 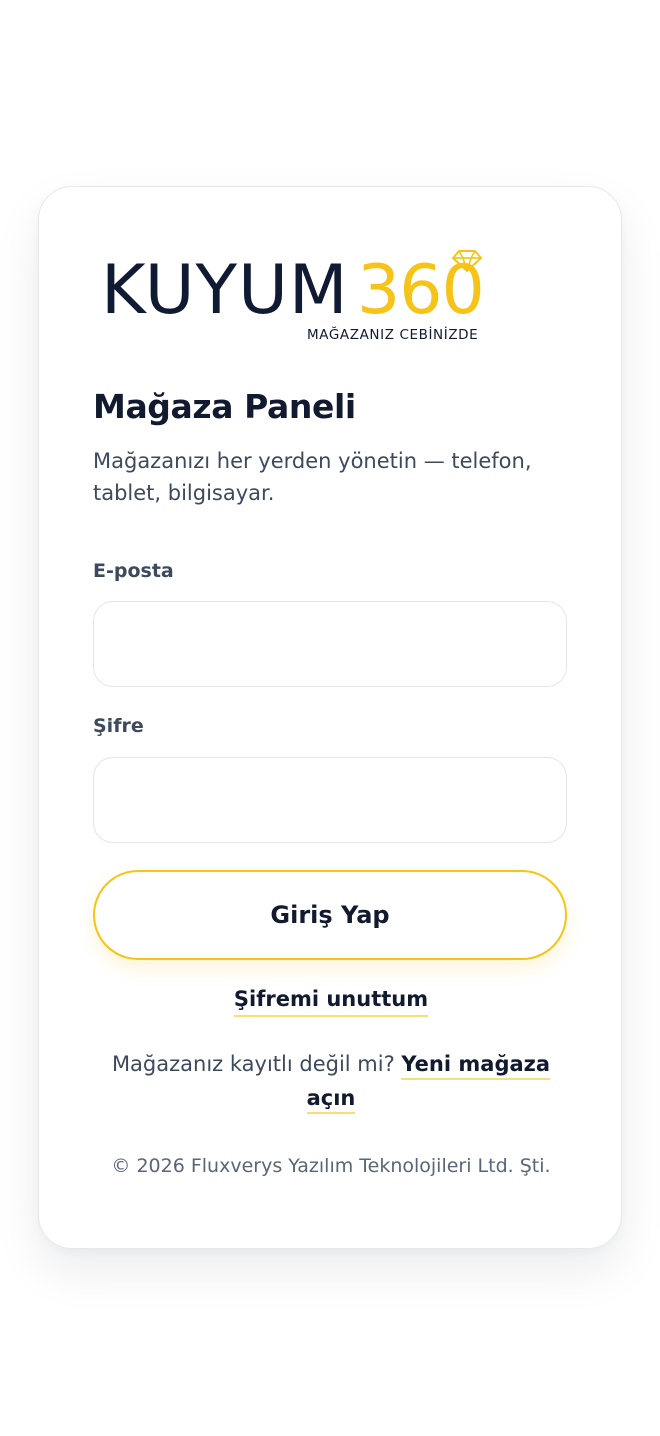 I want to click on register-prompt-text: Mağazanız kayıtlı değil mi?, so click(x=256, y=1064).